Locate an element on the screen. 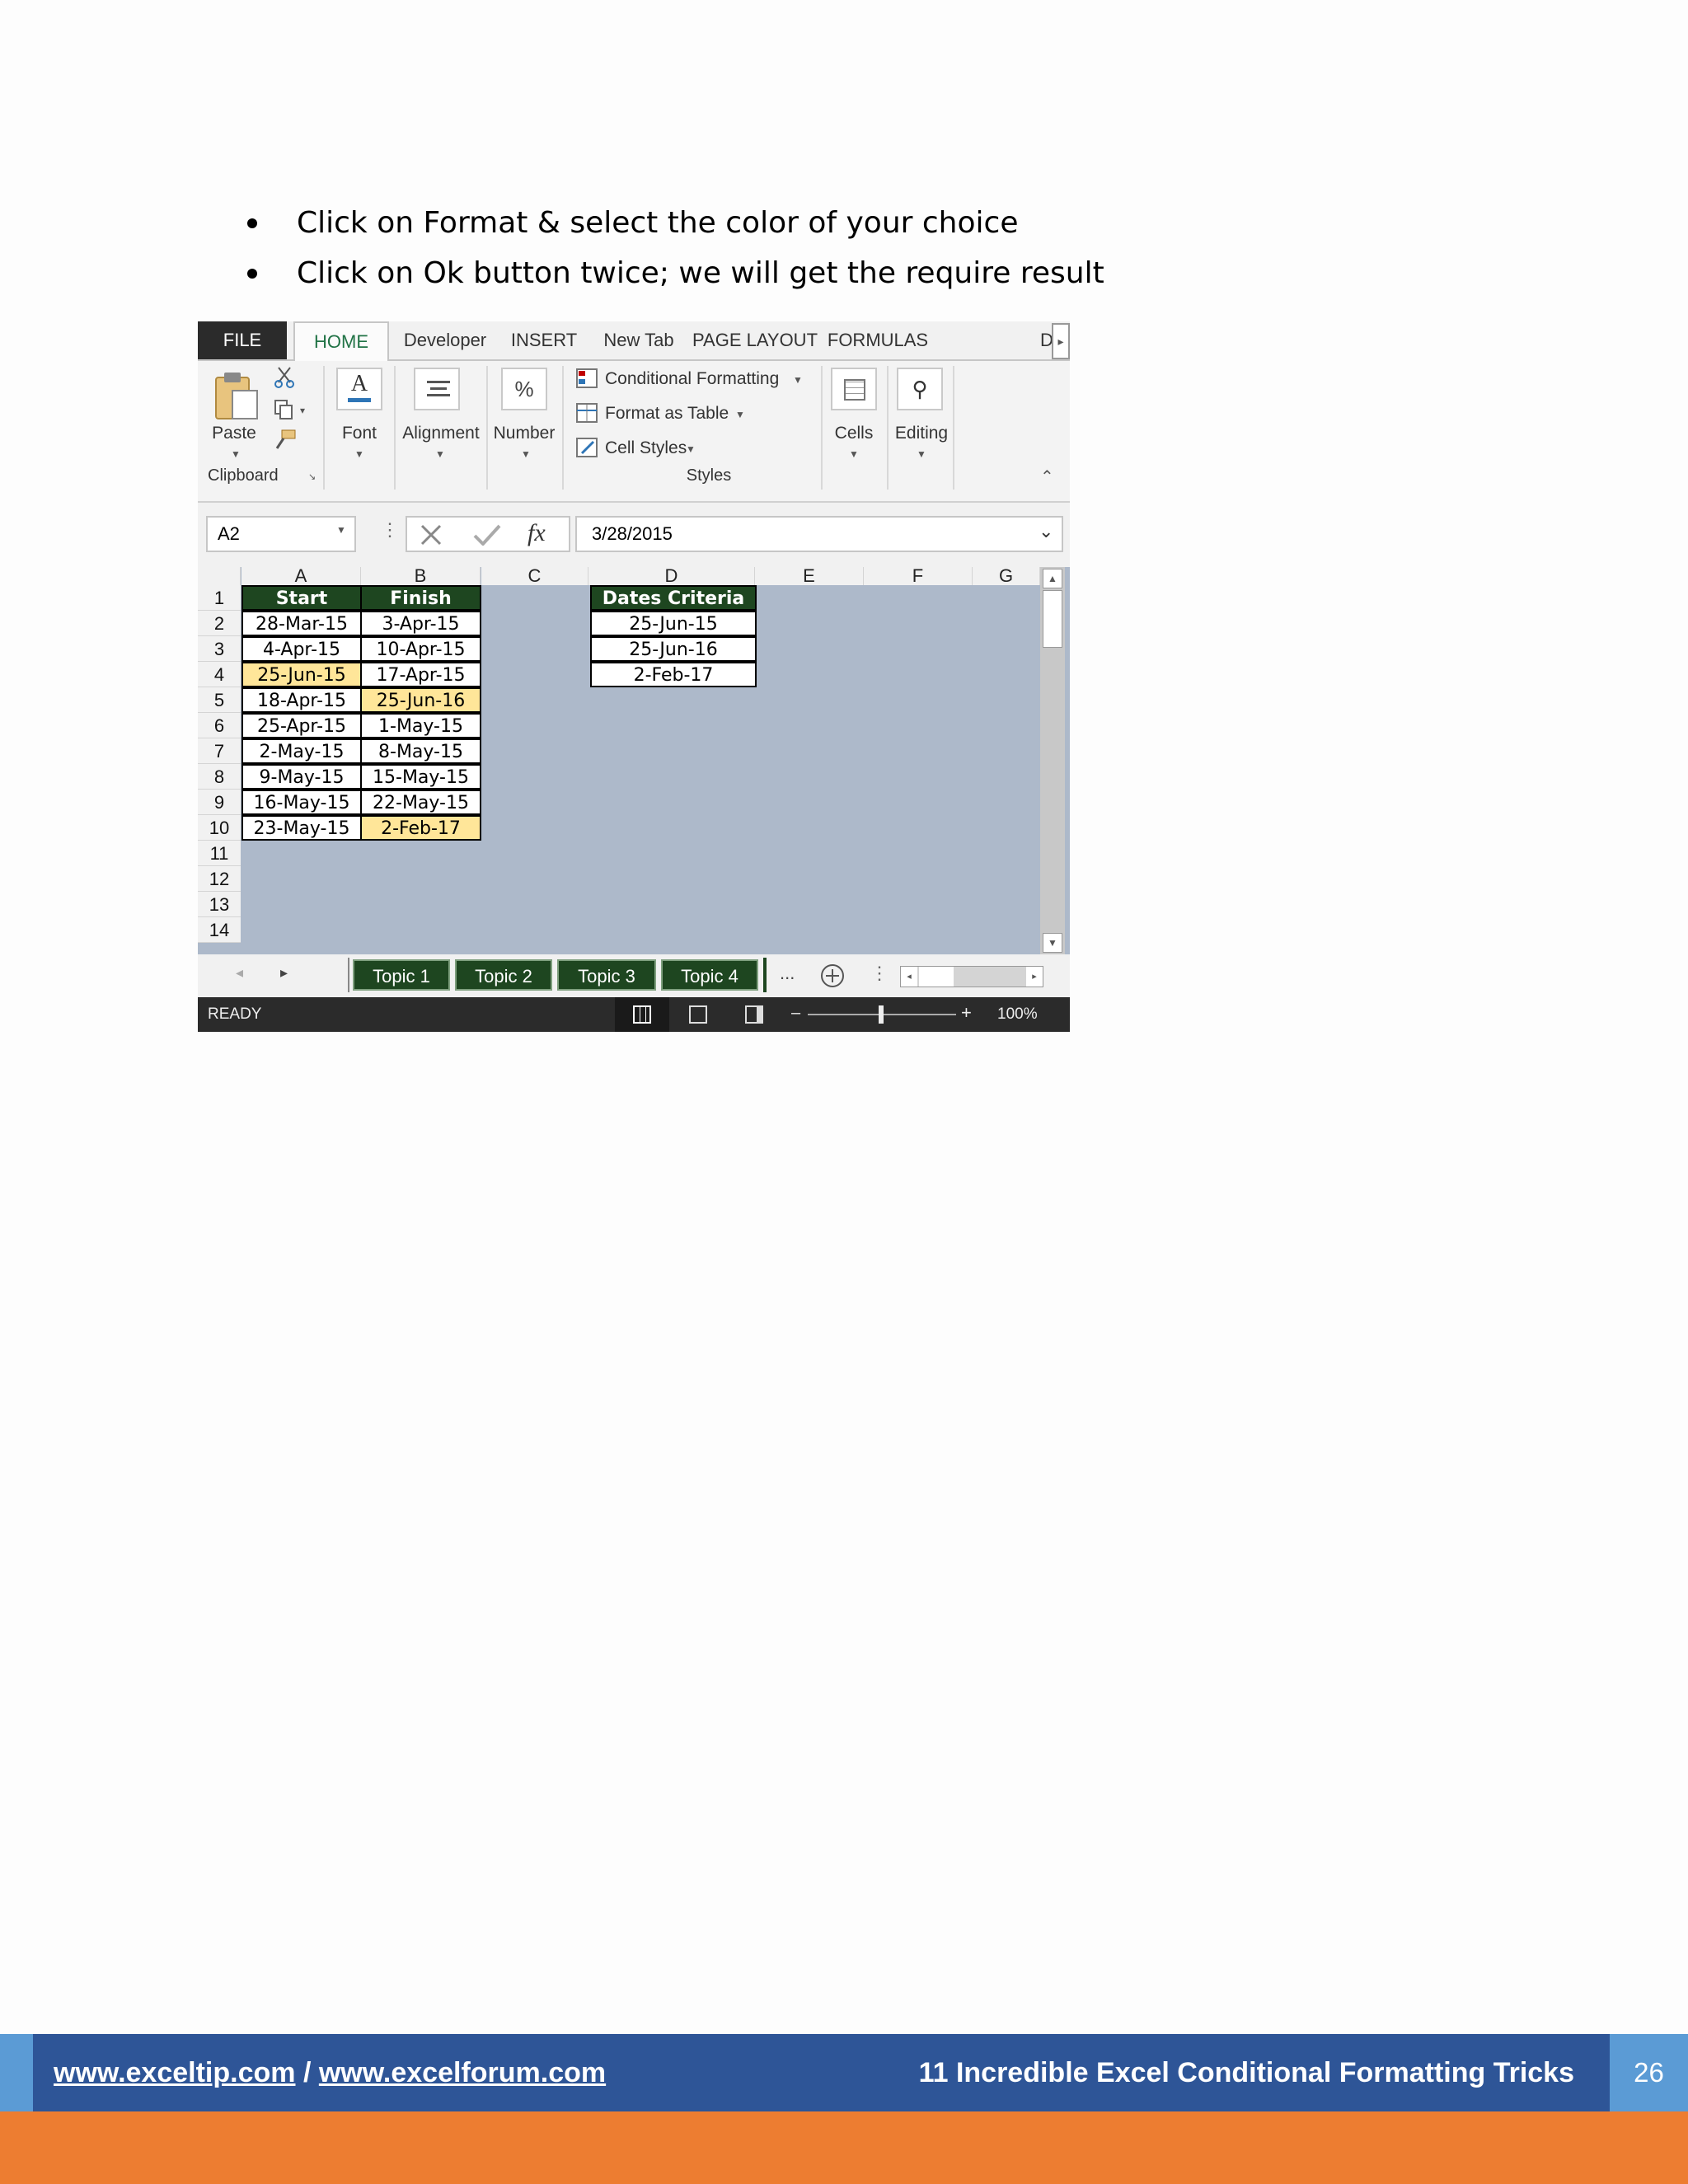 The height and width of the screenshot is (2184, 1688). format-as-table-label: Format as Table is located at coordinates (667, 414).